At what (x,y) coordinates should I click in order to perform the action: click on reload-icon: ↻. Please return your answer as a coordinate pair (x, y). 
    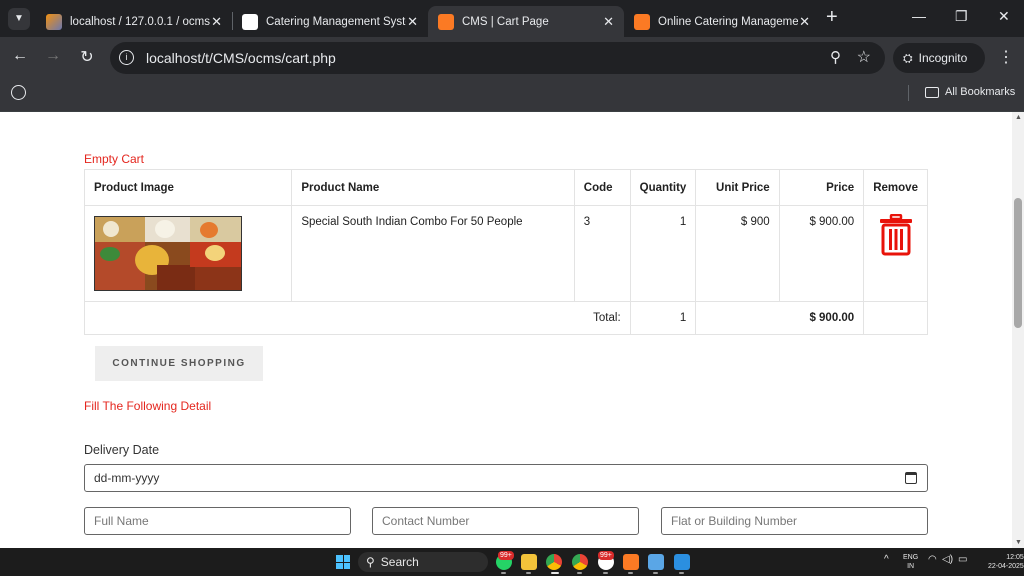
    Looking at the image, I should click on (87, 57).